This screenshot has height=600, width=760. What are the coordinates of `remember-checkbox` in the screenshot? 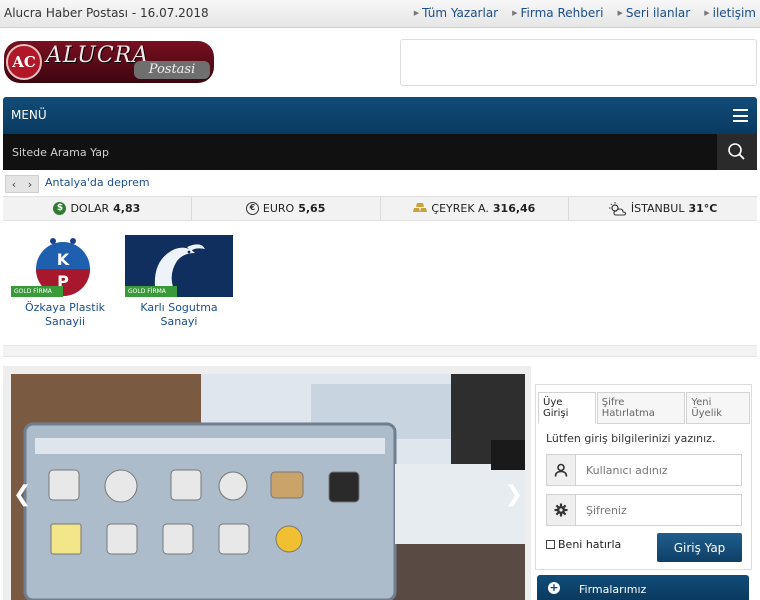 It's located at (550, 544).